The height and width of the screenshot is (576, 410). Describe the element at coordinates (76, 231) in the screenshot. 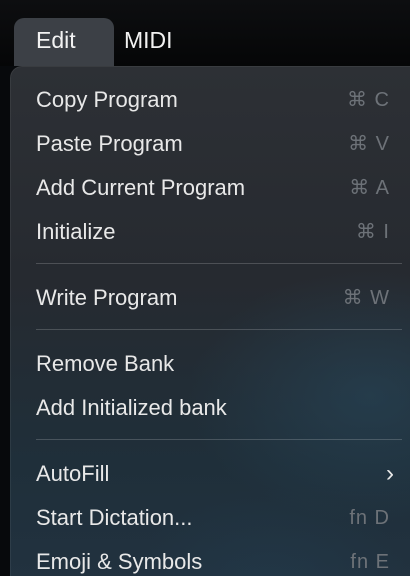

I see `menu-item-label: Initialize` at that location.